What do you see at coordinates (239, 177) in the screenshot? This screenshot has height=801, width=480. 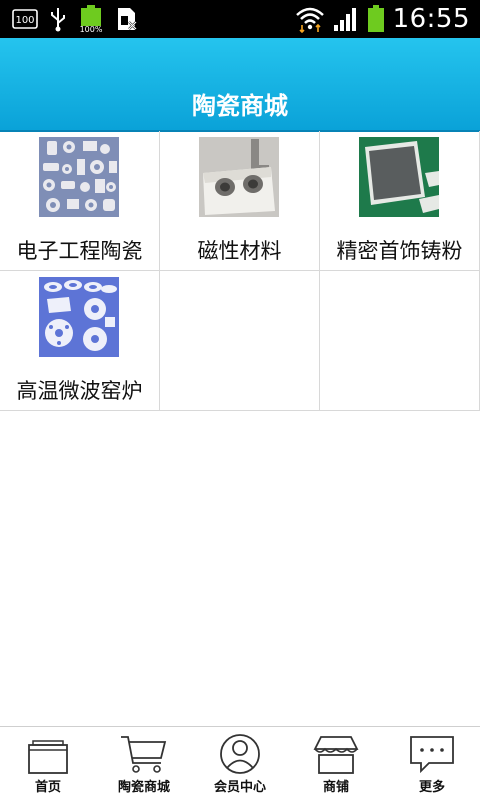 I see `magnetic-block-image` at bounding box center [239, 177].